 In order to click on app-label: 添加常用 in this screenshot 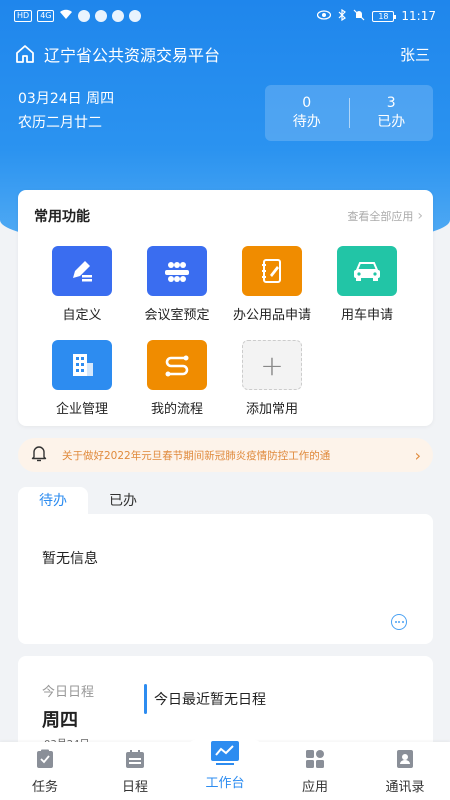, I will do `click(271, 409)`.